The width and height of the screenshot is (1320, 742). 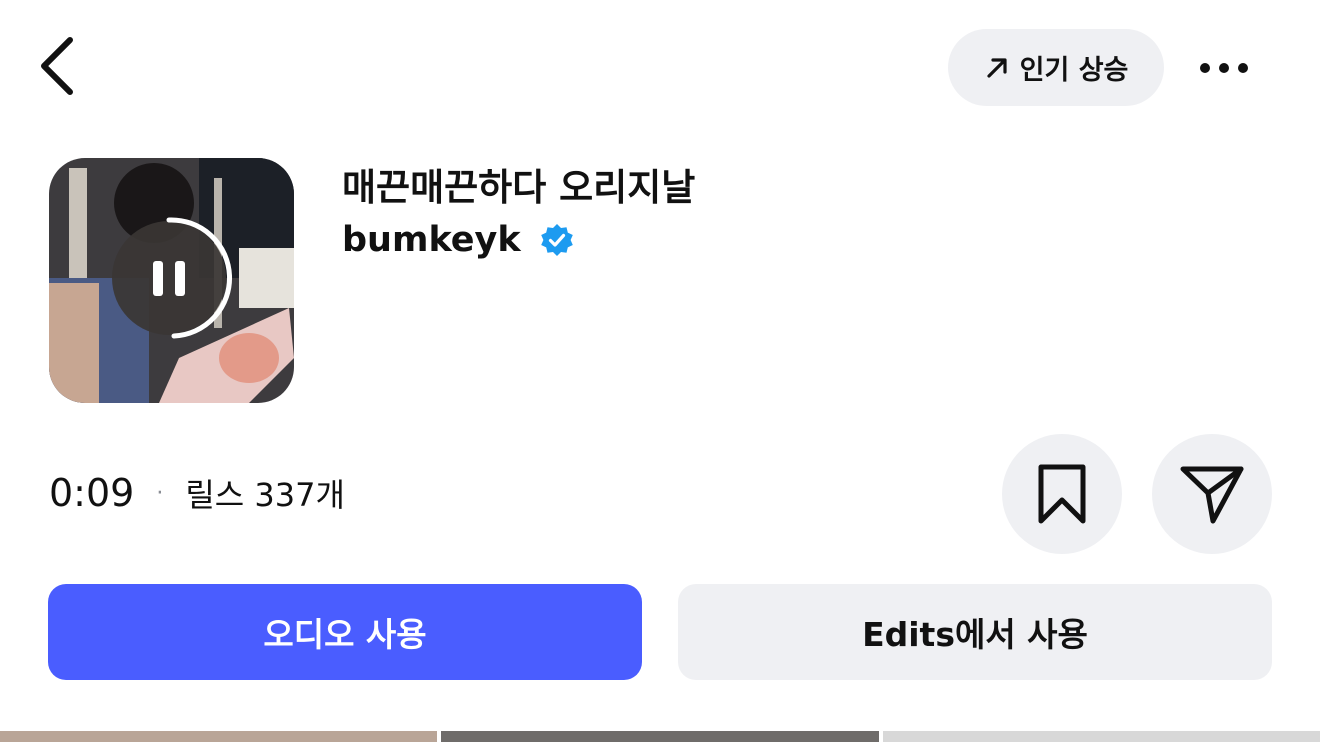 I want to click on use-audio-button: 오디오 사용, so click(x=345, y=632).